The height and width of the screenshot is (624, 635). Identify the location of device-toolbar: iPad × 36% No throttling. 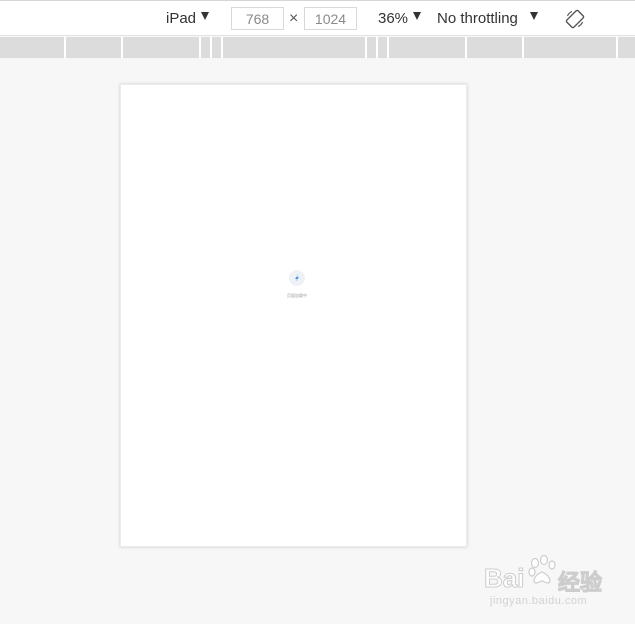
(317, 18).